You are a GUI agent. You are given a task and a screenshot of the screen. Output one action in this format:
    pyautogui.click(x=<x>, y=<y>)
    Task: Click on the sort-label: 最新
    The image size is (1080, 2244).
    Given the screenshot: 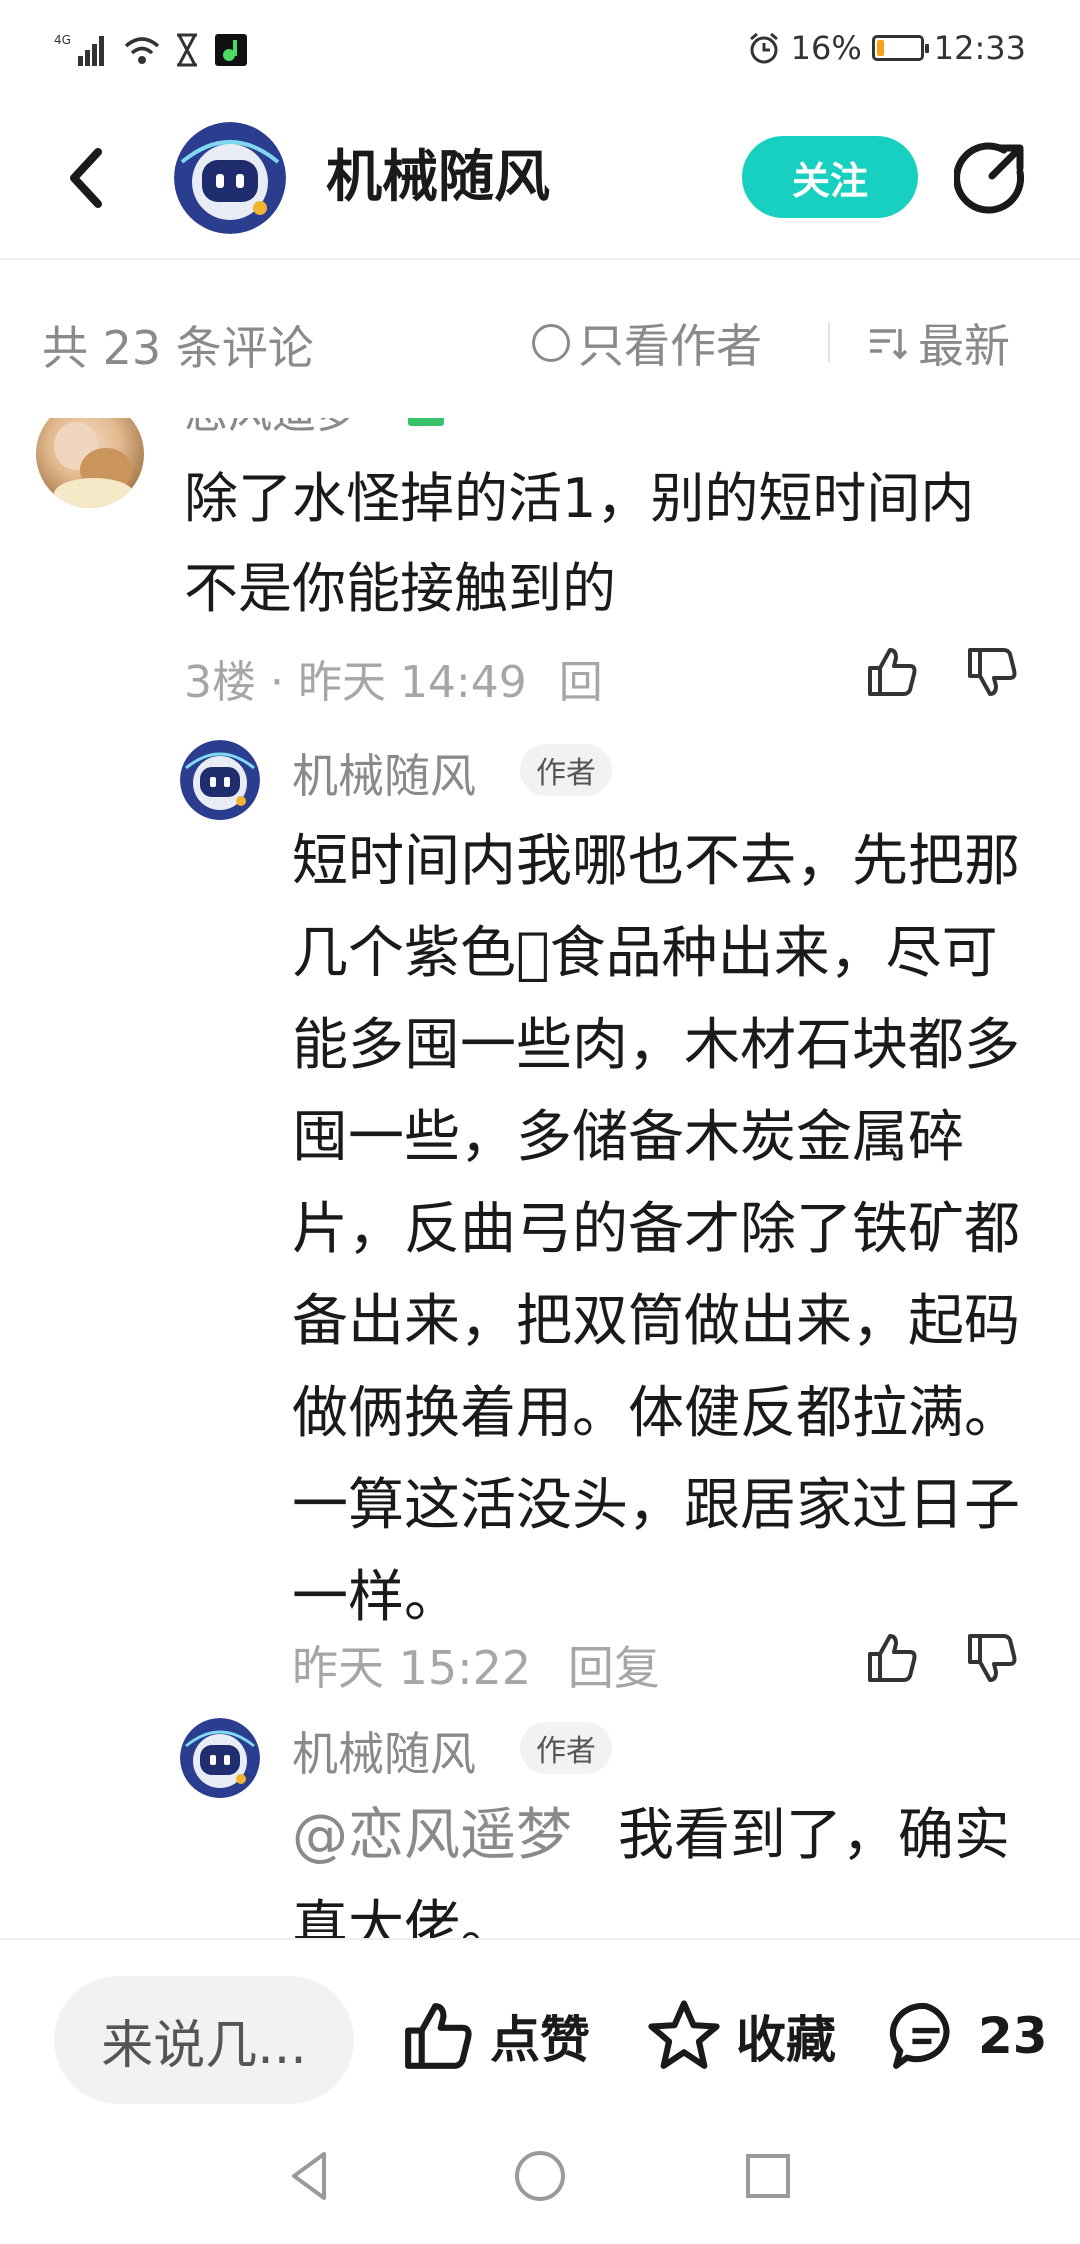 What is the action you would take?
    pyautogui.click(x=964, y=346)
    